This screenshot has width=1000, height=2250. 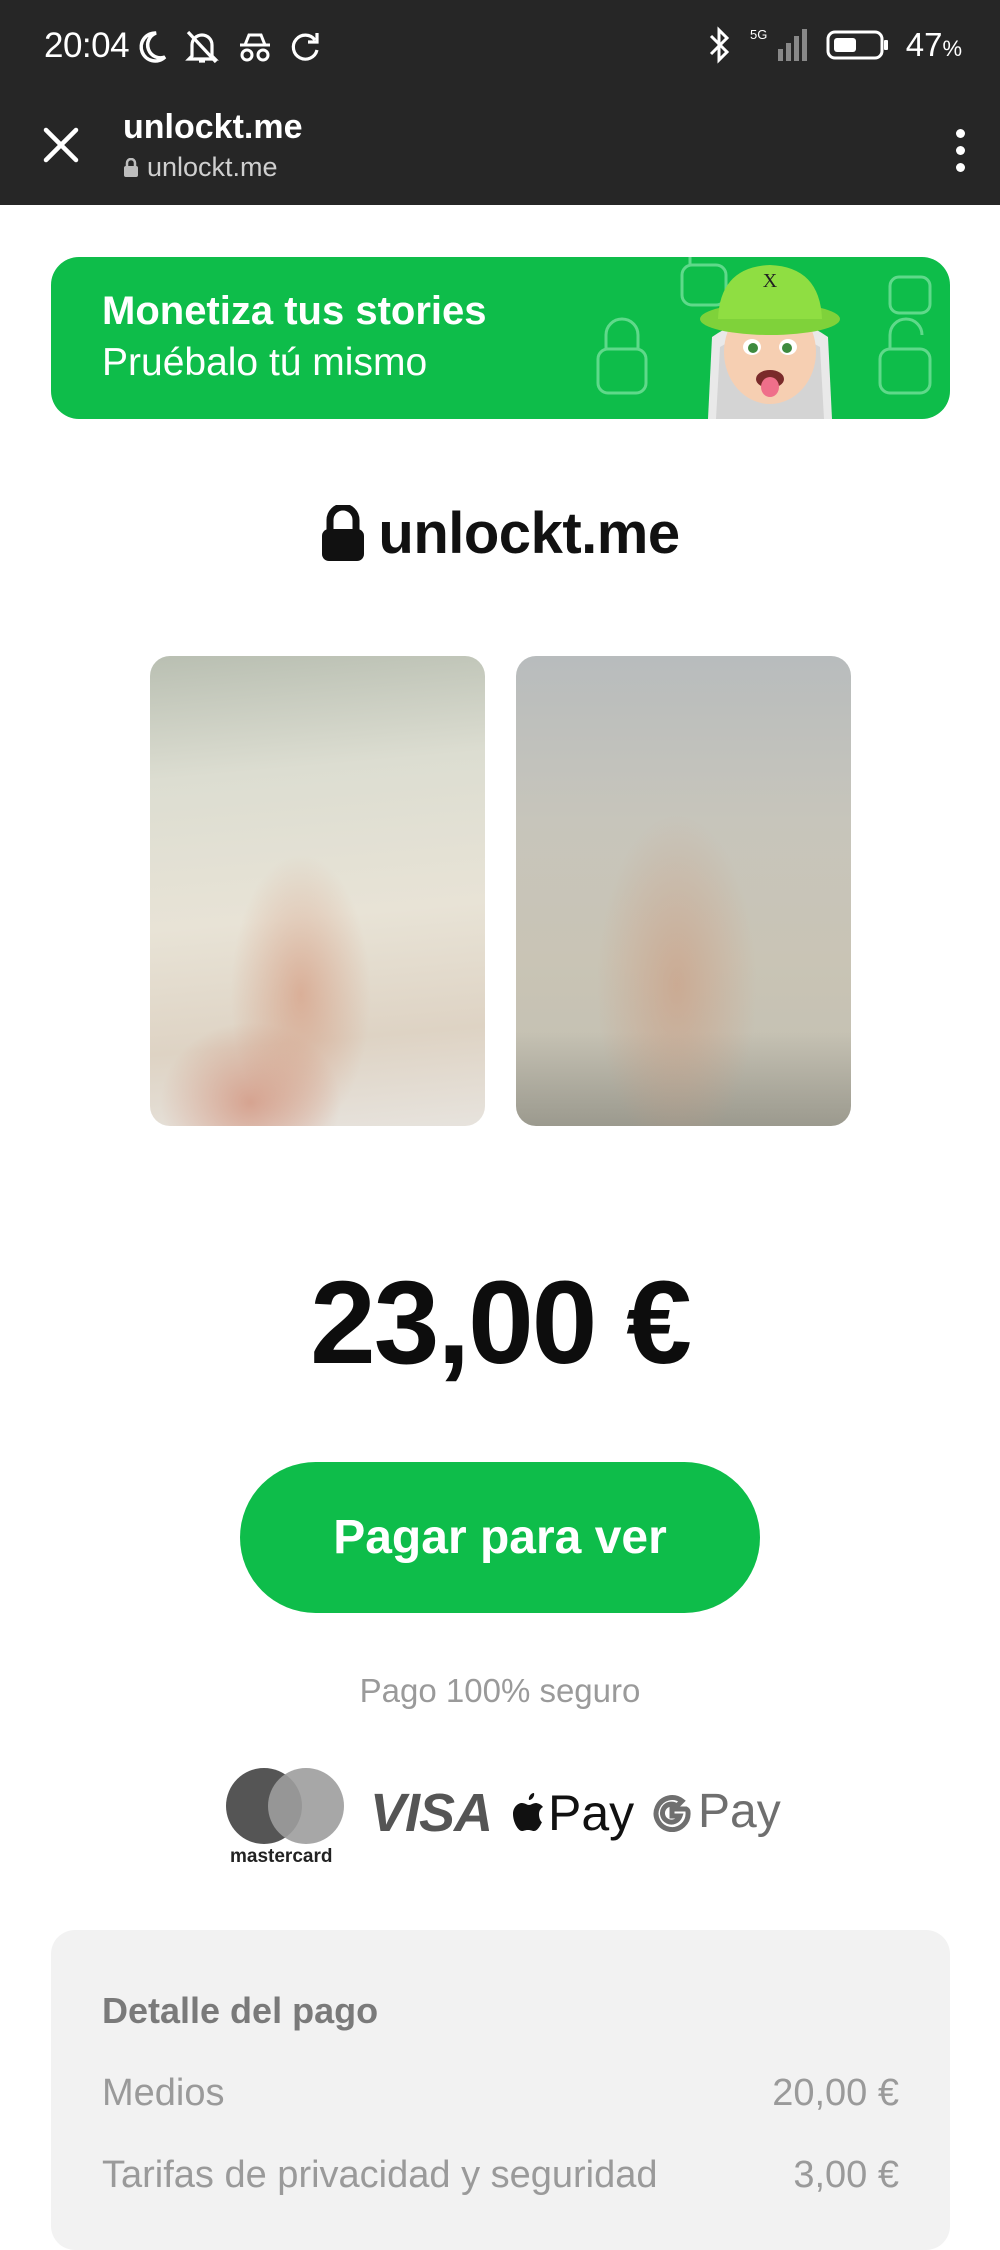 What do you see at coordinates (265, 362) in the screenshot?
I see `banner-subline: Pruébalo tú mismo` at bounding box center [265, 362].